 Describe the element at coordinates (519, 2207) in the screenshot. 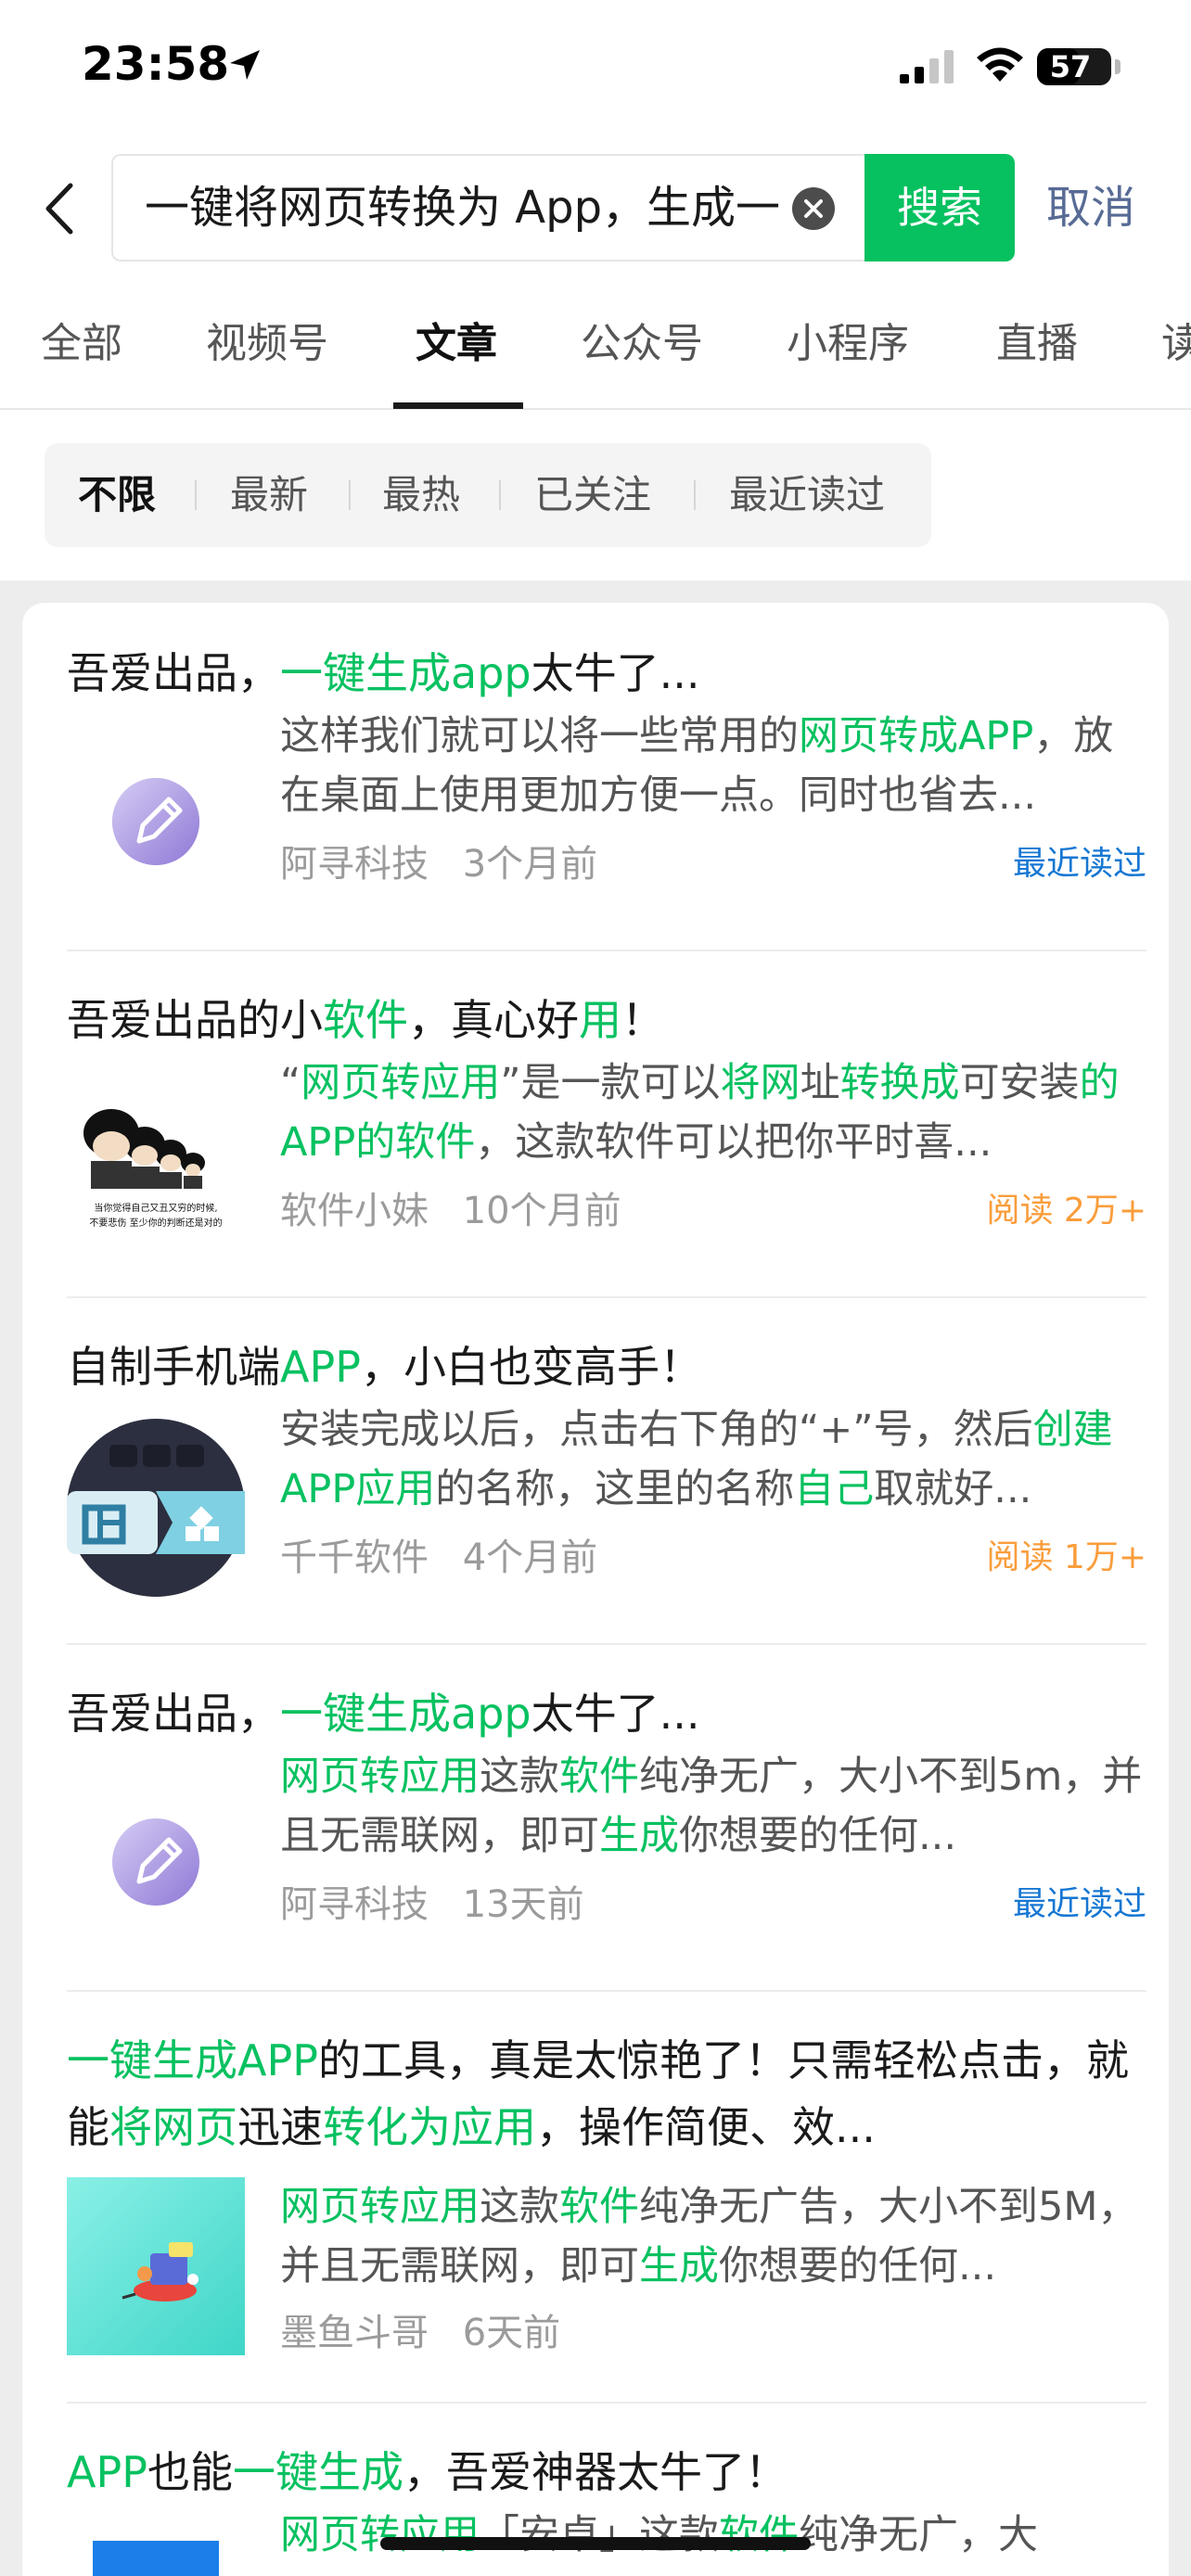

I see `snippet-text: 这款` at that location.